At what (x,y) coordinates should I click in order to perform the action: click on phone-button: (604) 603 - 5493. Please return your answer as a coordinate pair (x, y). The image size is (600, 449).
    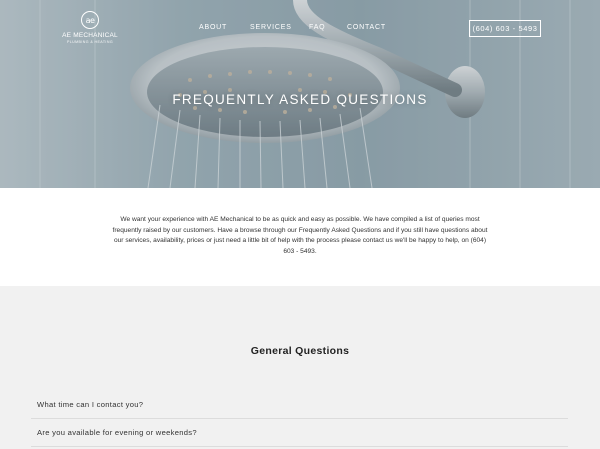
    Looking at the image, I should click on (505, 28).